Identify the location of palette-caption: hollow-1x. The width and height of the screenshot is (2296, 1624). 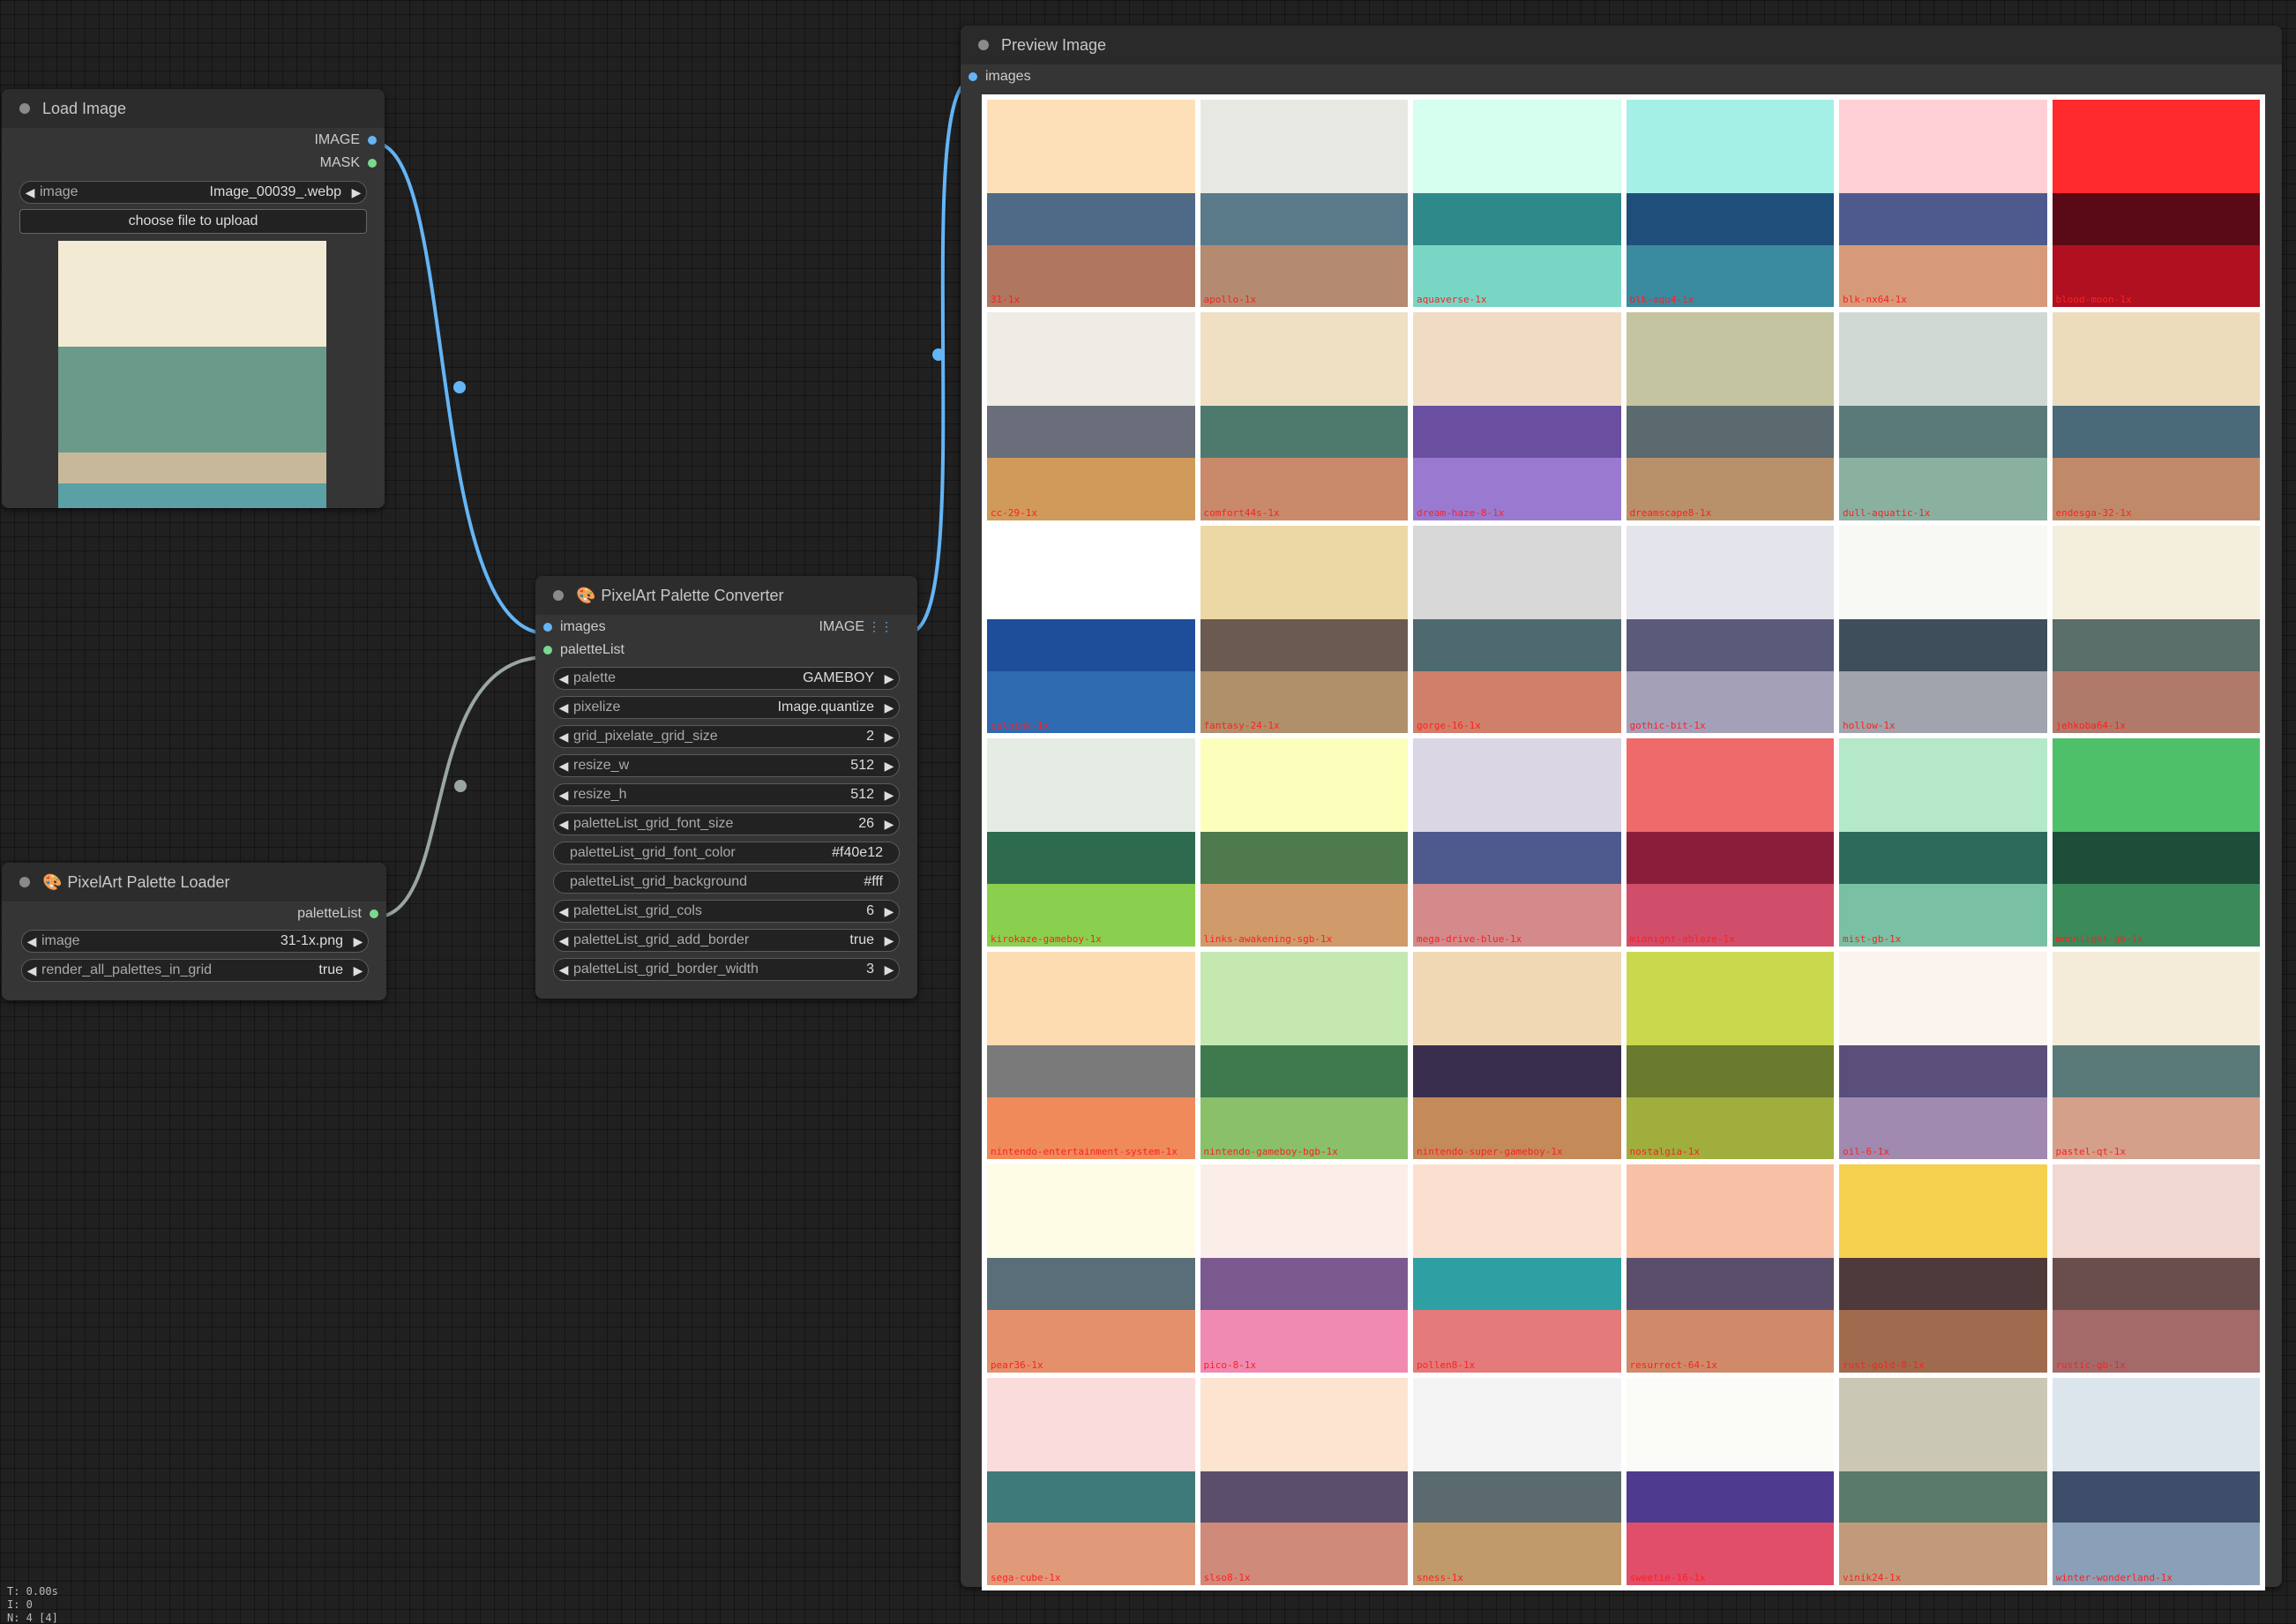
(1869, 726).